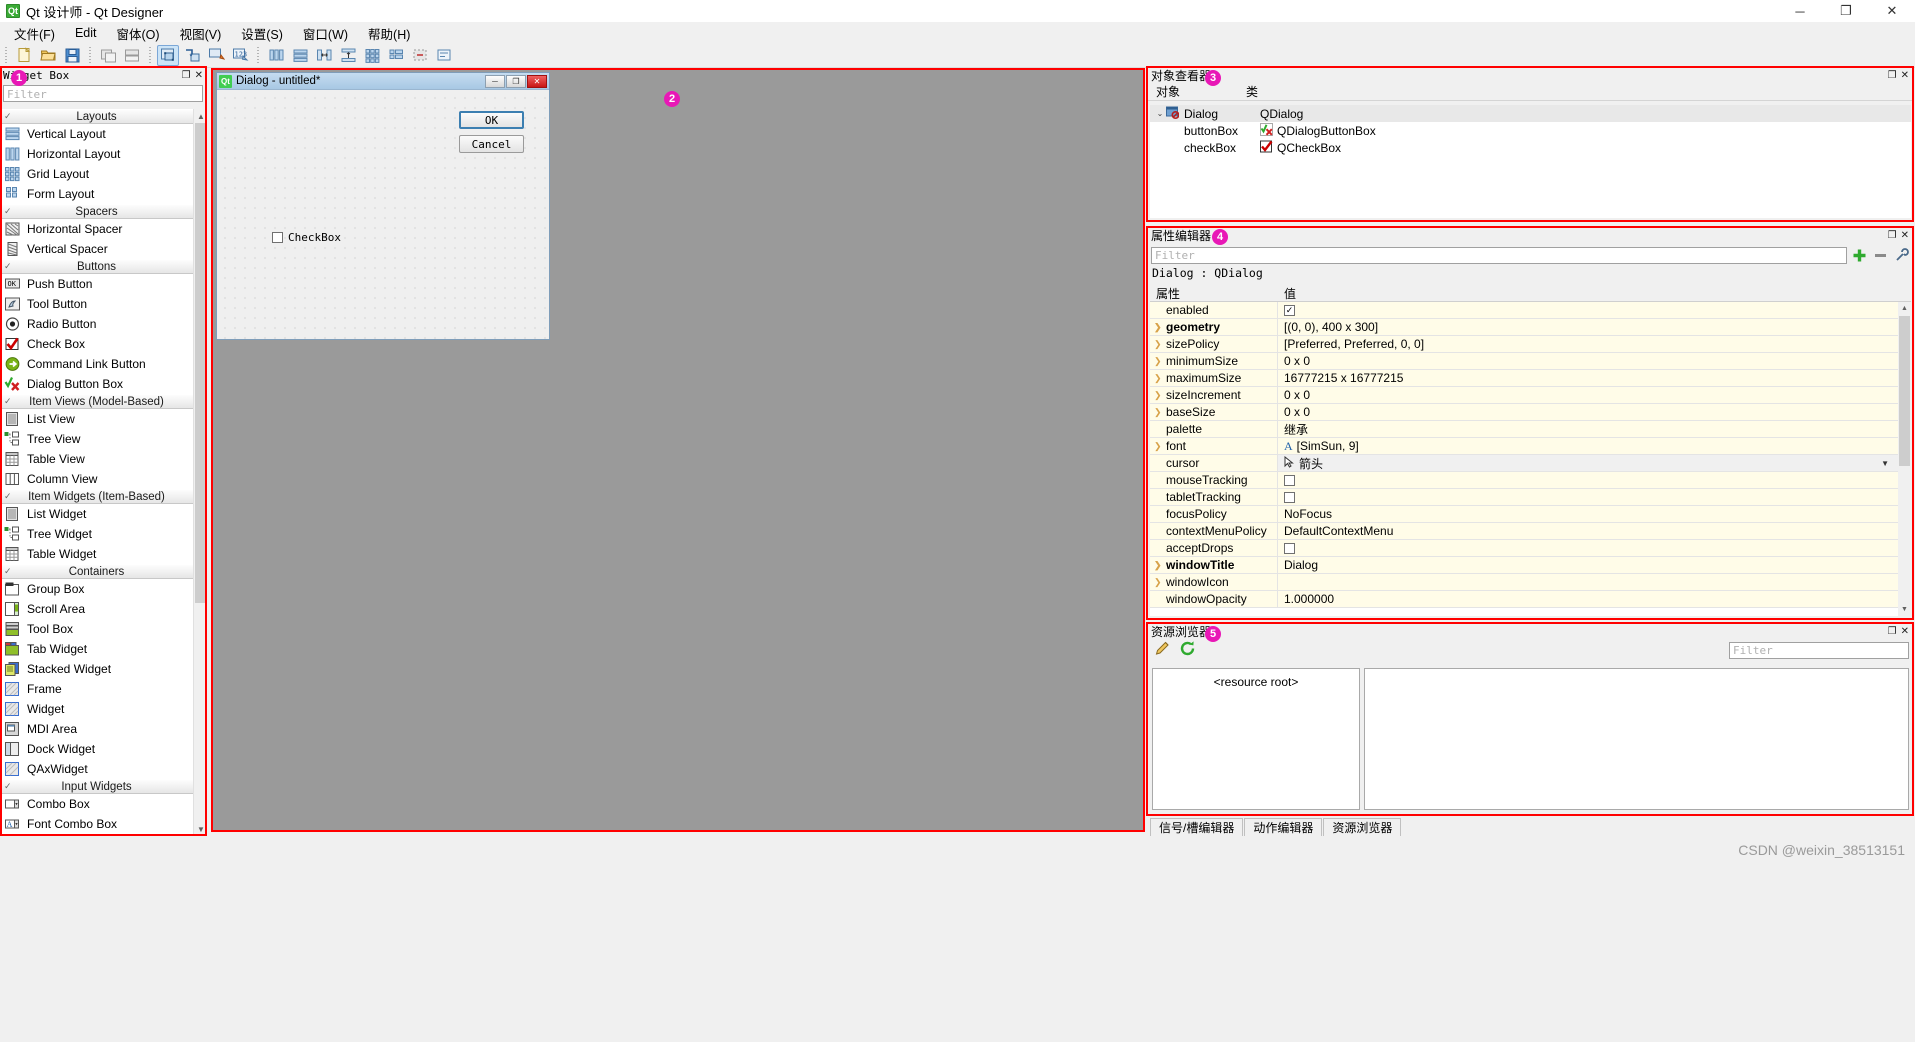 Image resolution: width=1915 pixels, height=1042 pixels. Describe the element at coordinates (1160, 113) in the screenshot. I see `tree-expander-icon: ⌄` at that location.